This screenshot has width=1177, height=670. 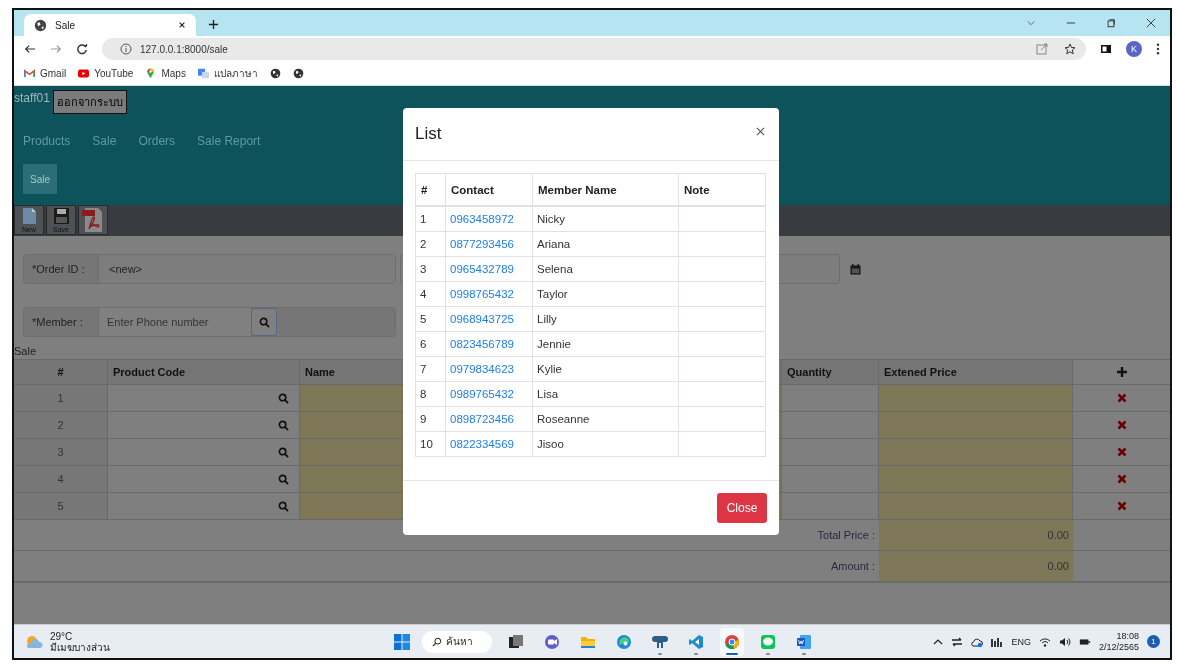 I want to click on volume-icon, so click(x=1064, y=641).